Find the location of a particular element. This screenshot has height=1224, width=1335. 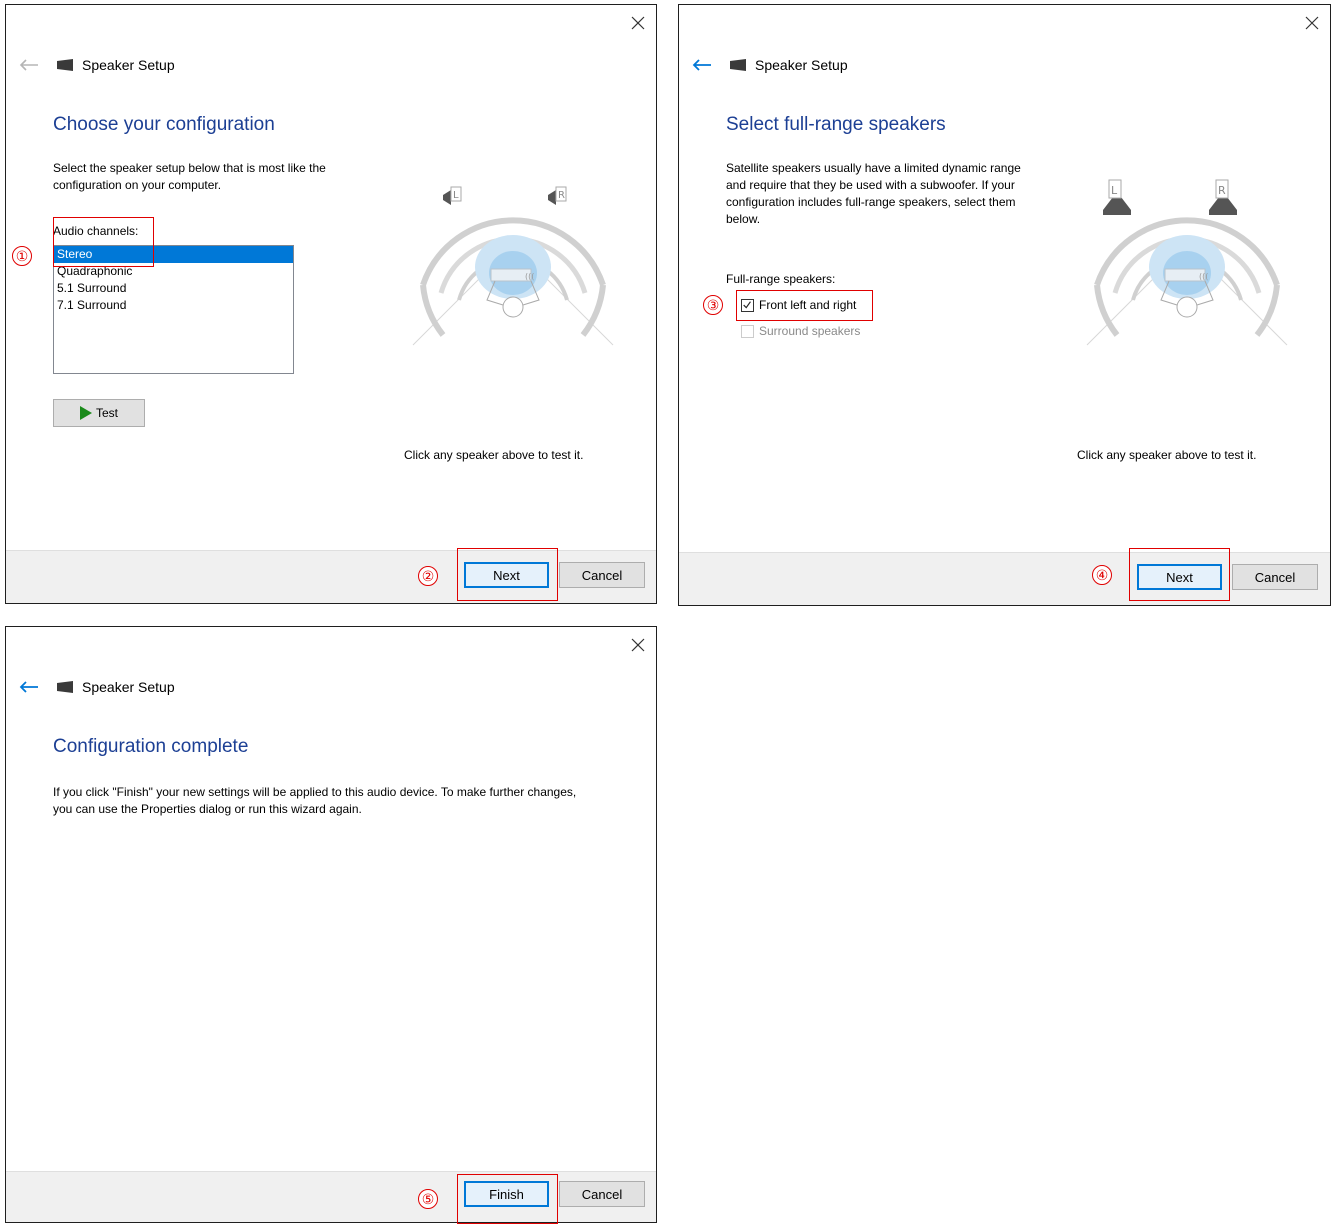

surround-speakers-checkbox: Surround speakers is located at coordinates (800, 331).